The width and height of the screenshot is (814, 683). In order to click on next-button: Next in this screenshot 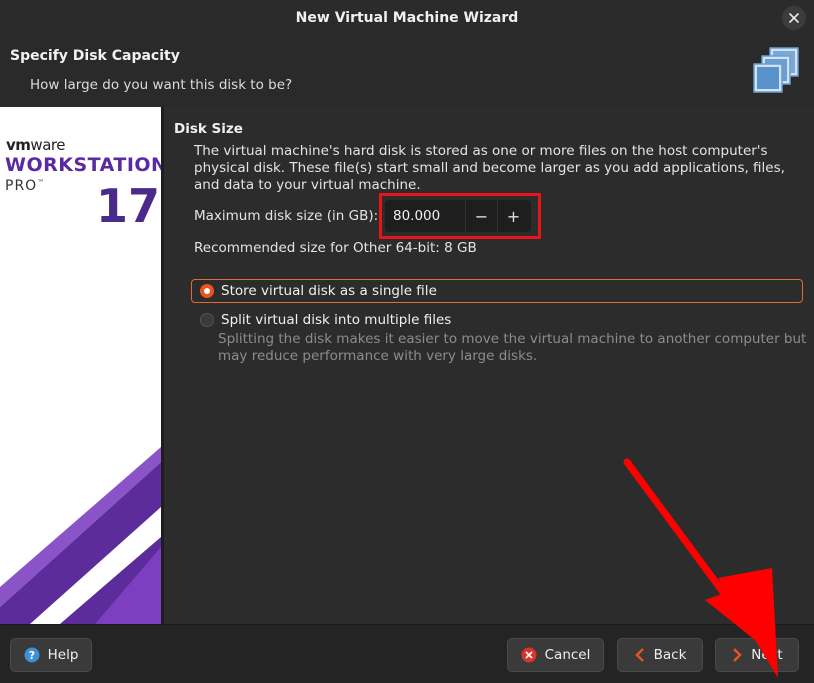, I will do `click(757, 655)`.